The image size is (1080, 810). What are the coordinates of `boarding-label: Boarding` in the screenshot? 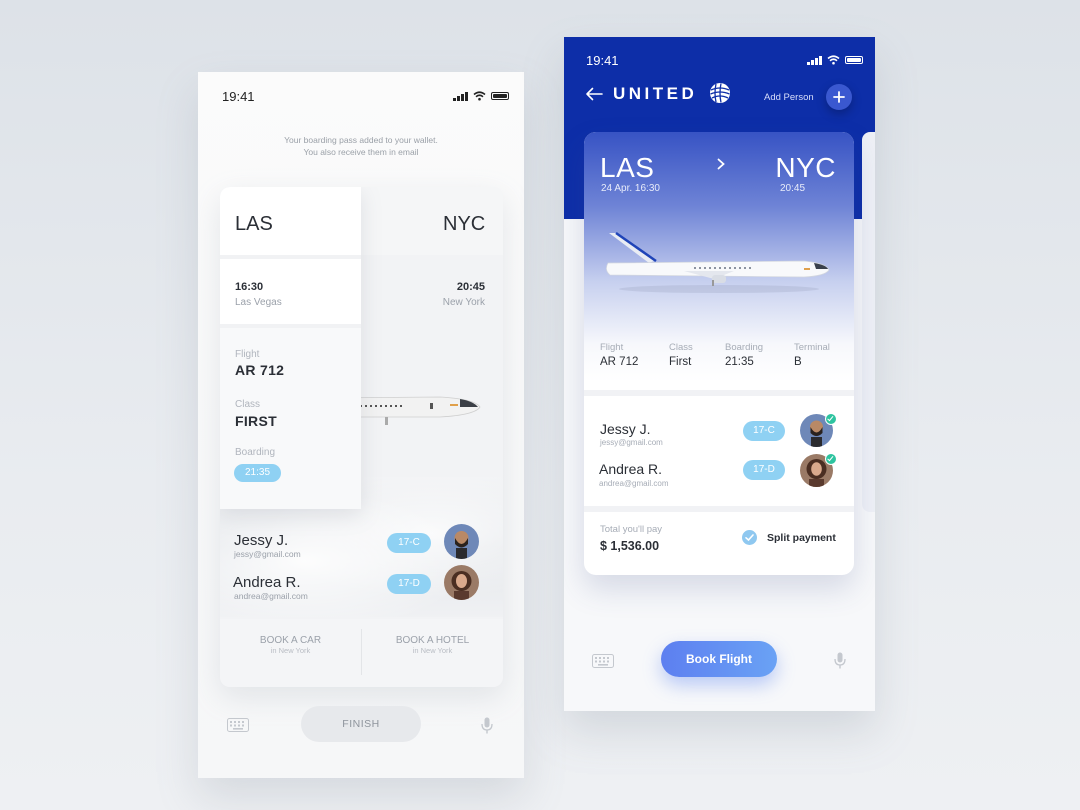 It's located at (255, 452).